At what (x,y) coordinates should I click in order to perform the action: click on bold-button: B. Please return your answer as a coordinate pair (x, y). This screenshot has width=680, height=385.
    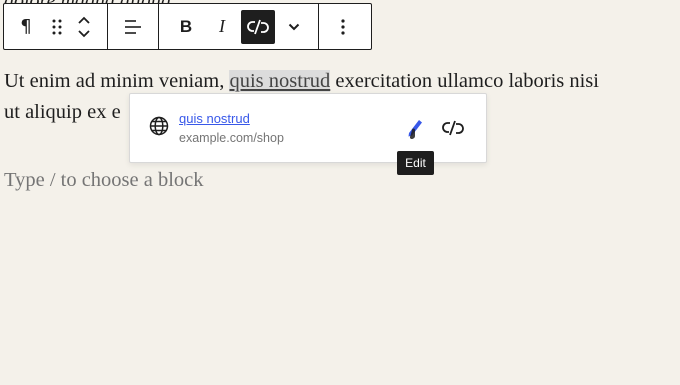
    Looking at the image, I should click on (186, 27).